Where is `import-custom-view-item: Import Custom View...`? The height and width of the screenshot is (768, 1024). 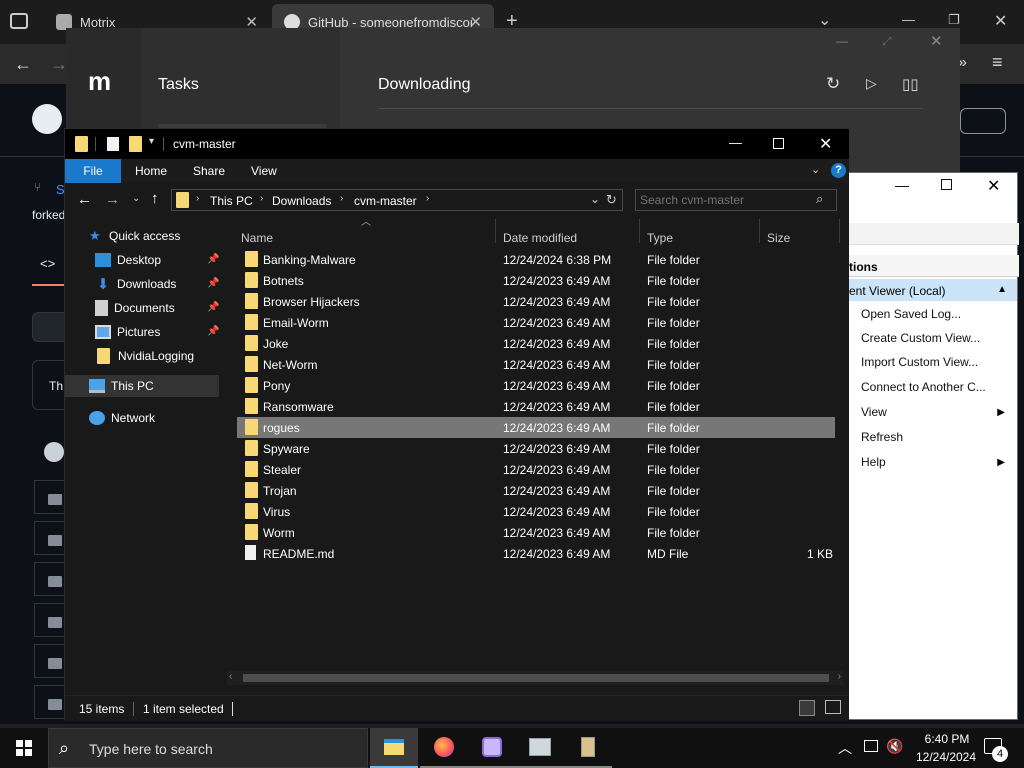
import-custom-view-item: Import Custom View... is located at coordinates (919, 362).